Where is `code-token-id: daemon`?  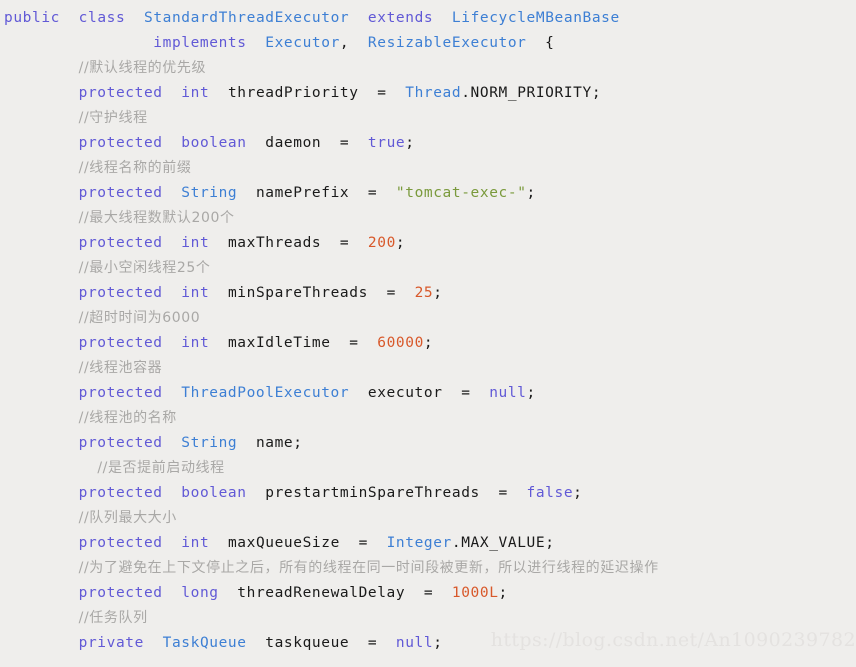 code-token-id: daemon is located at coordinates (293, 143).